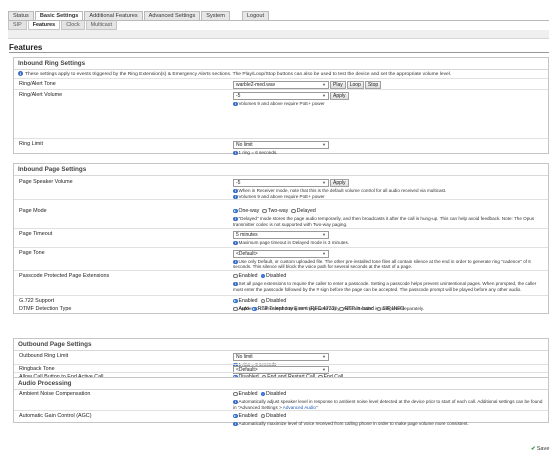 The image size is (557, 453). What do you see at coordinates (273, 301) in the screenshot?
I see `radio-g722-disabled: Disabled` at bounding box center [273, 301].